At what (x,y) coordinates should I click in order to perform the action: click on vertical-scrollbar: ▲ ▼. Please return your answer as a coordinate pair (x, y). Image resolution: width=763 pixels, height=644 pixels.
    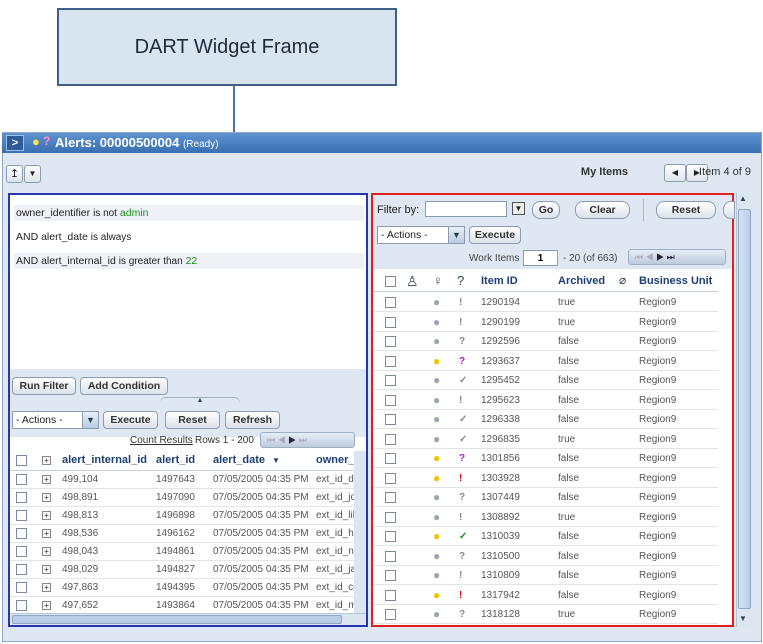
    Looking at the image, I should click on (744, 410).